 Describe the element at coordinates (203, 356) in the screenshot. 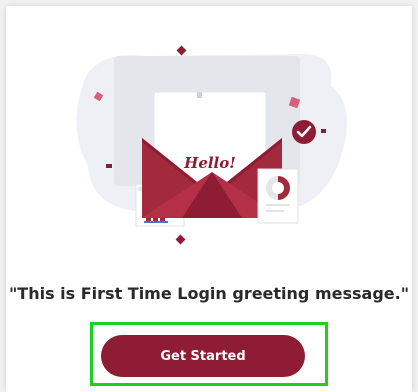

I see `get-started-button: Get Started` at that location.